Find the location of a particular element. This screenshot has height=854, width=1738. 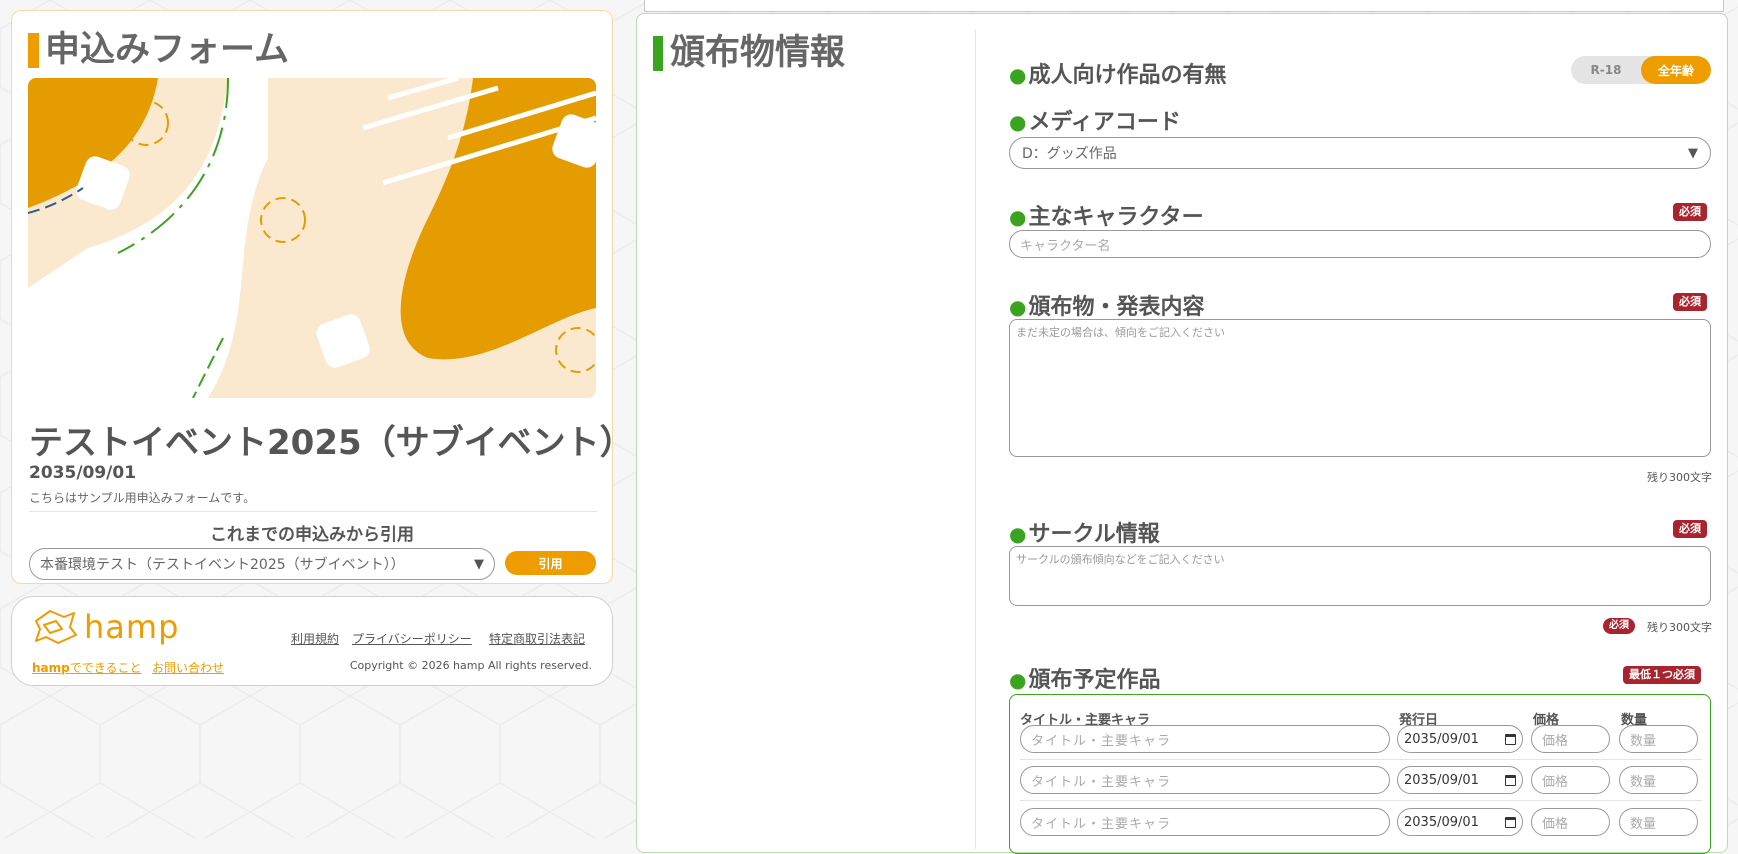

copy-button: 引用 is located at coordinates (550, 563).